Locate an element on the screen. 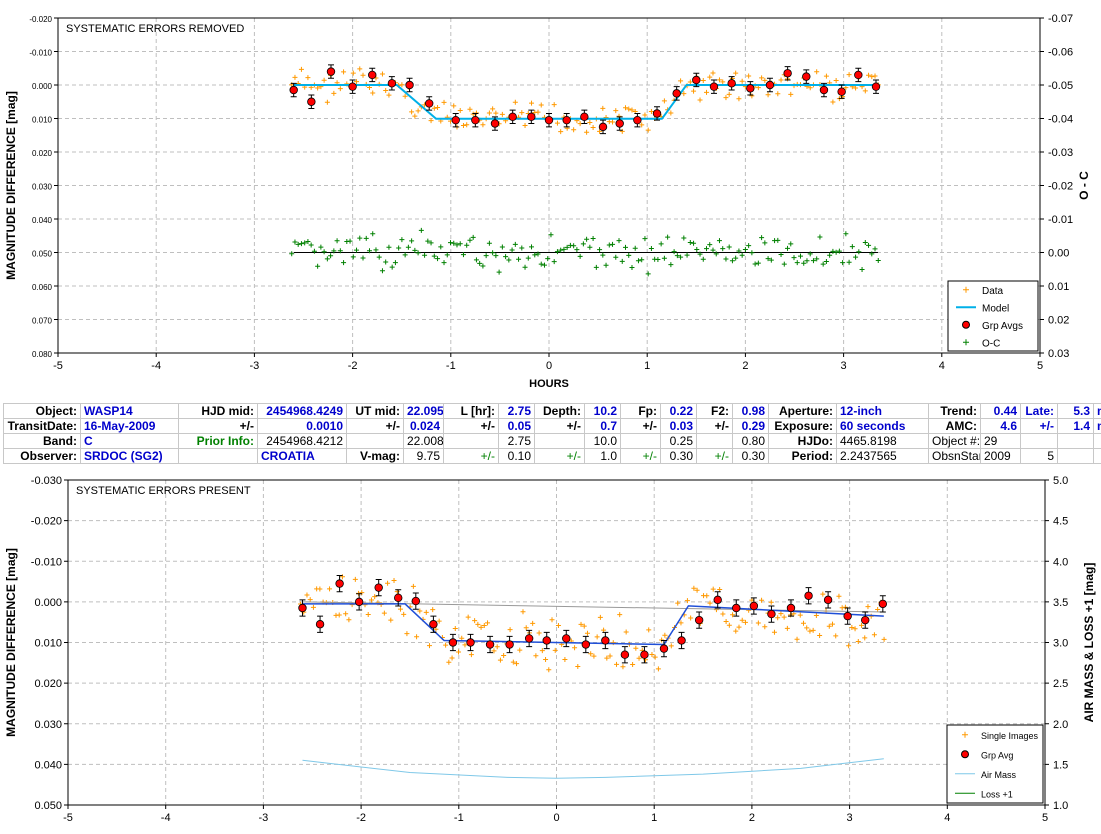  info-cell: UT mid: is located at coordinates (375, 411).